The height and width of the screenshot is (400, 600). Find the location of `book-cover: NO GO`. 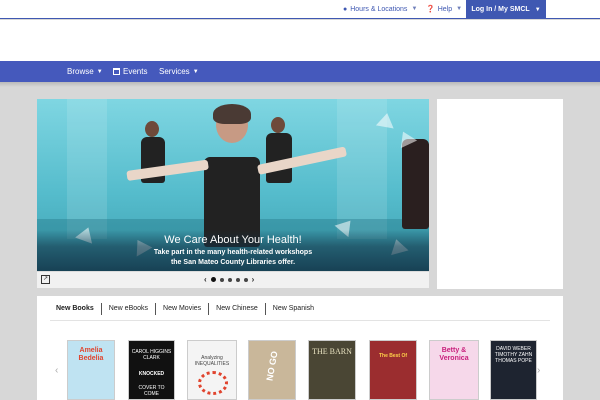

book-cover: NO GO is located at coordinates (272, 370).